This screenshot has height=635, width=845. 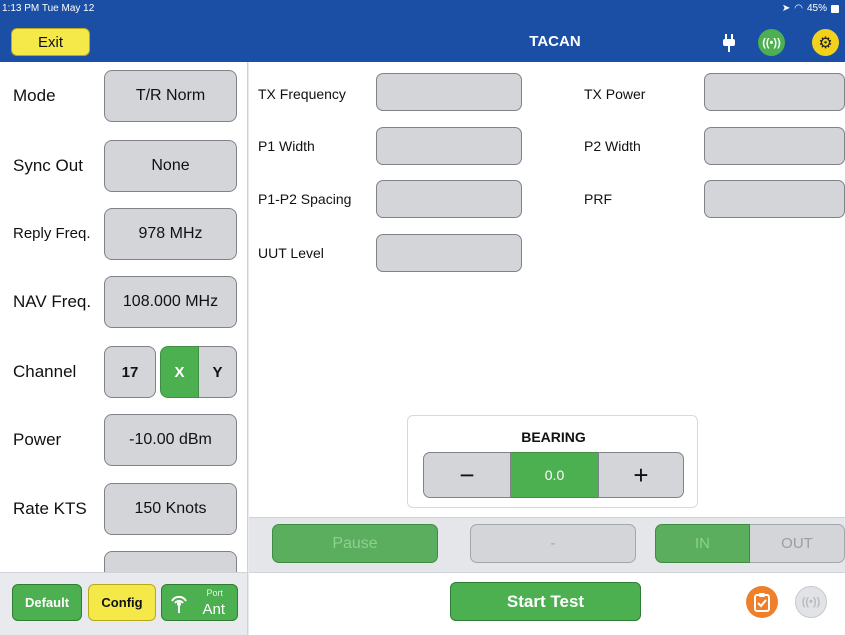 I want to click on power-row: Power -10.00 dBm, so click(x=123, y=440).